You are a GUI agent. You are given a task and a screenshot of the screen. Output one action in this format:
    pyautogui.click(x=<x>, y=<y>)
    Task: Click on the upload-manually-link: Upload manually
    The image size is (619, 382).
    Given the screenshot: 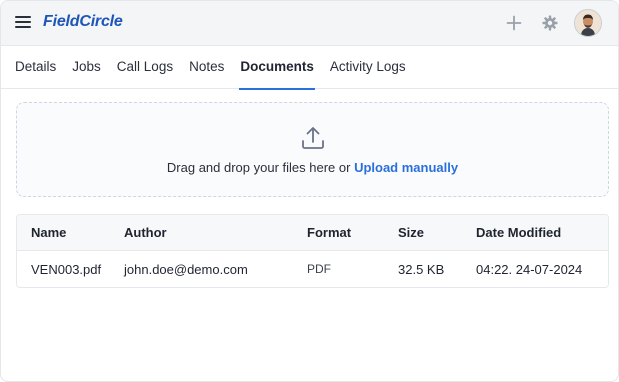 What is the action you would take?
    pyautogui.click(x=406, y=167)
    